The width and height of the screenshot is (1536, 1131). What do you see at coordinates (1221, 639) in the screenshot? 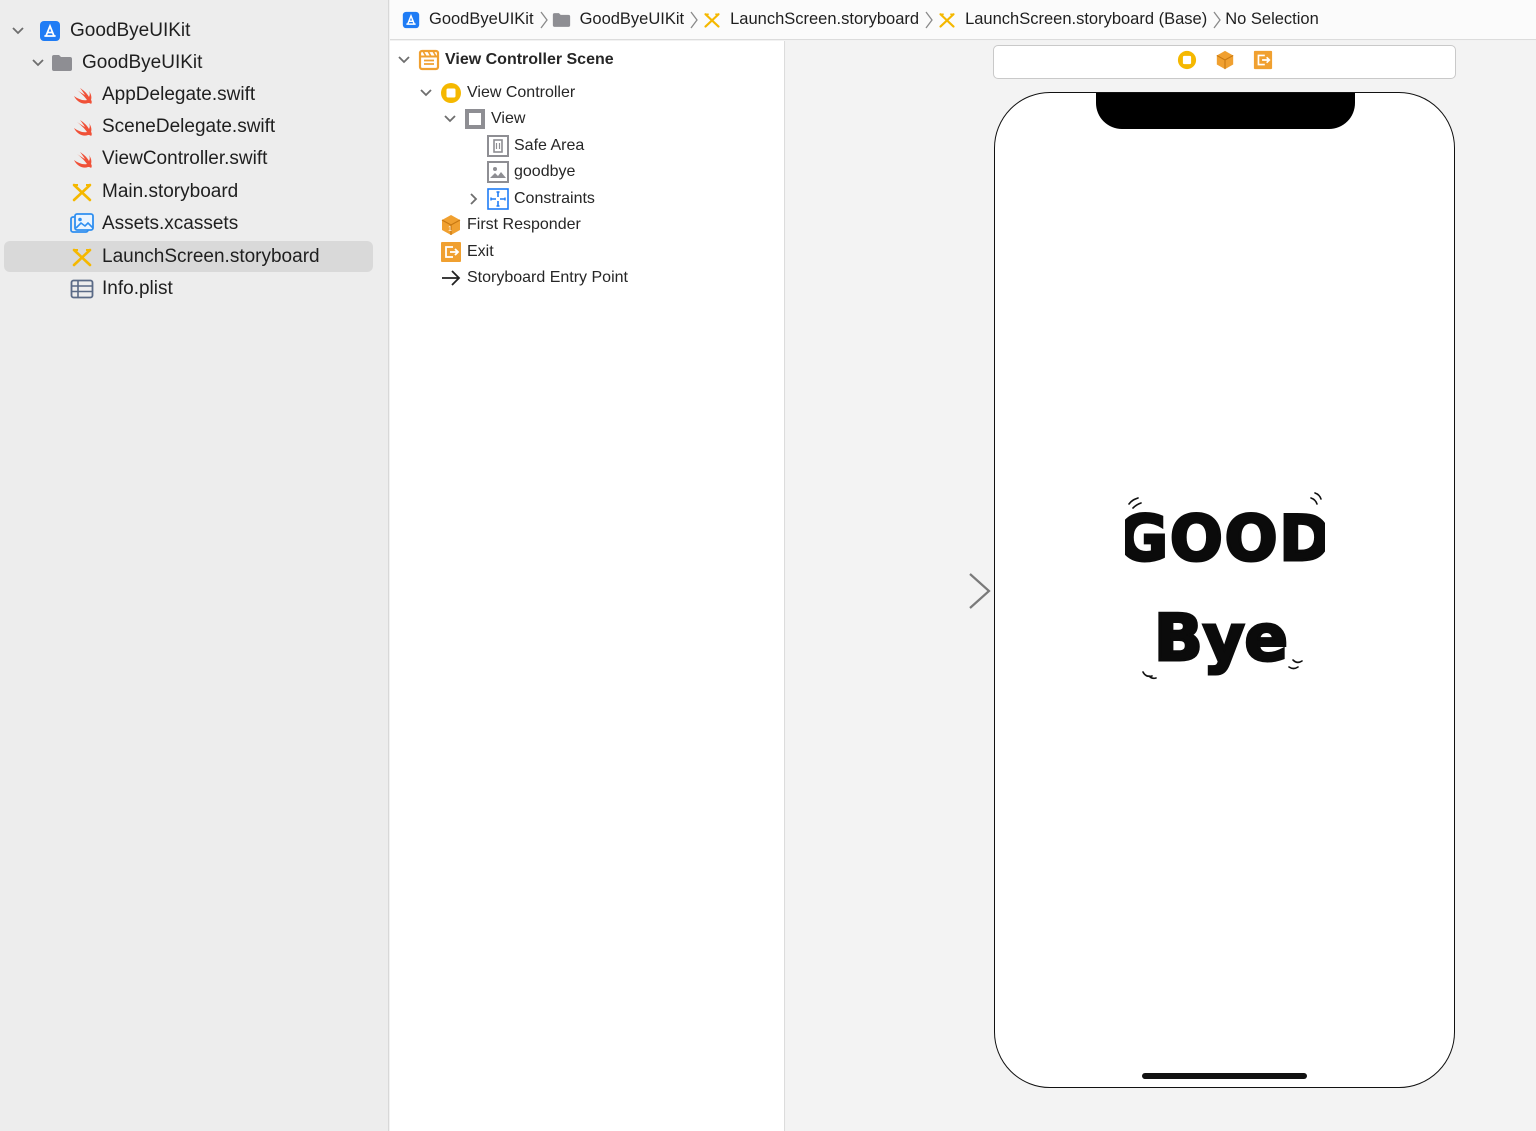
I see `goodbye-line2: Bye` at bounding box center [1221, 639].